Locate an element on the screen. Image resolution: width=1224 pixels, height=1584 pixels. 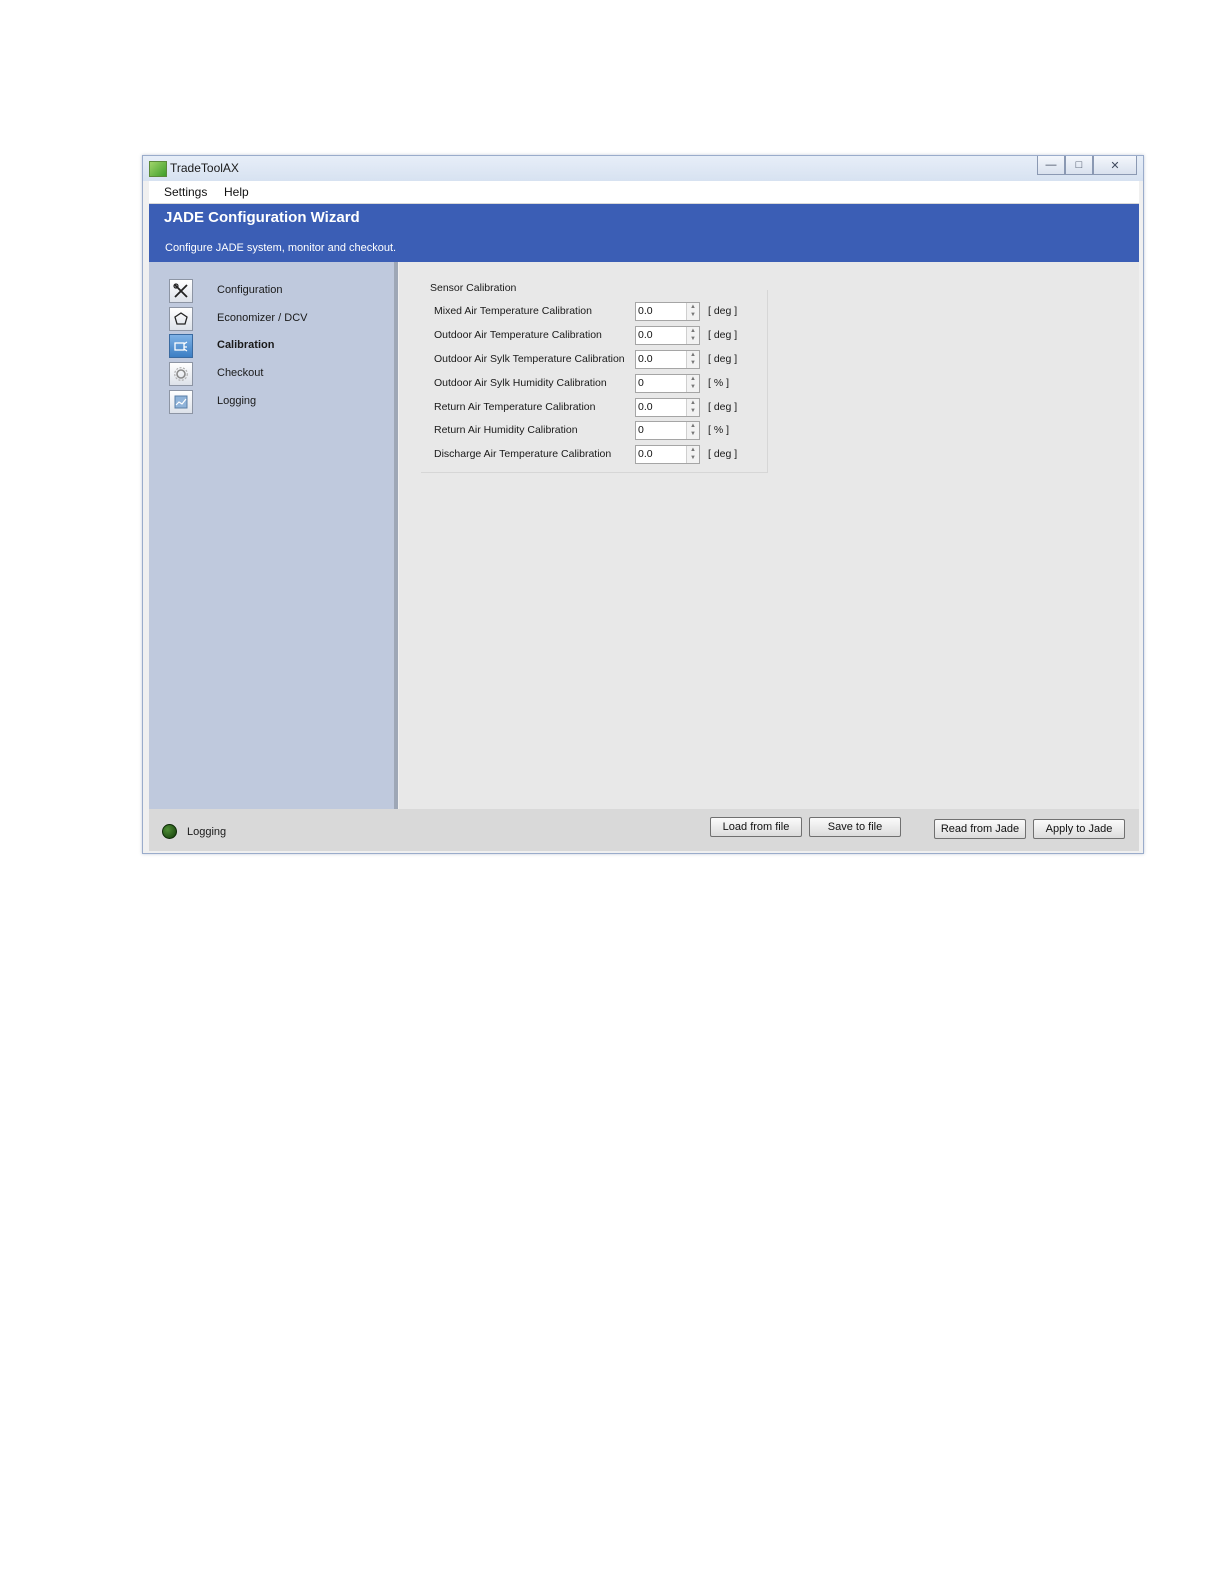
mixed-air-temp-stepper: 0.0 ▲ ▼ is located at coordinates (667, 311).